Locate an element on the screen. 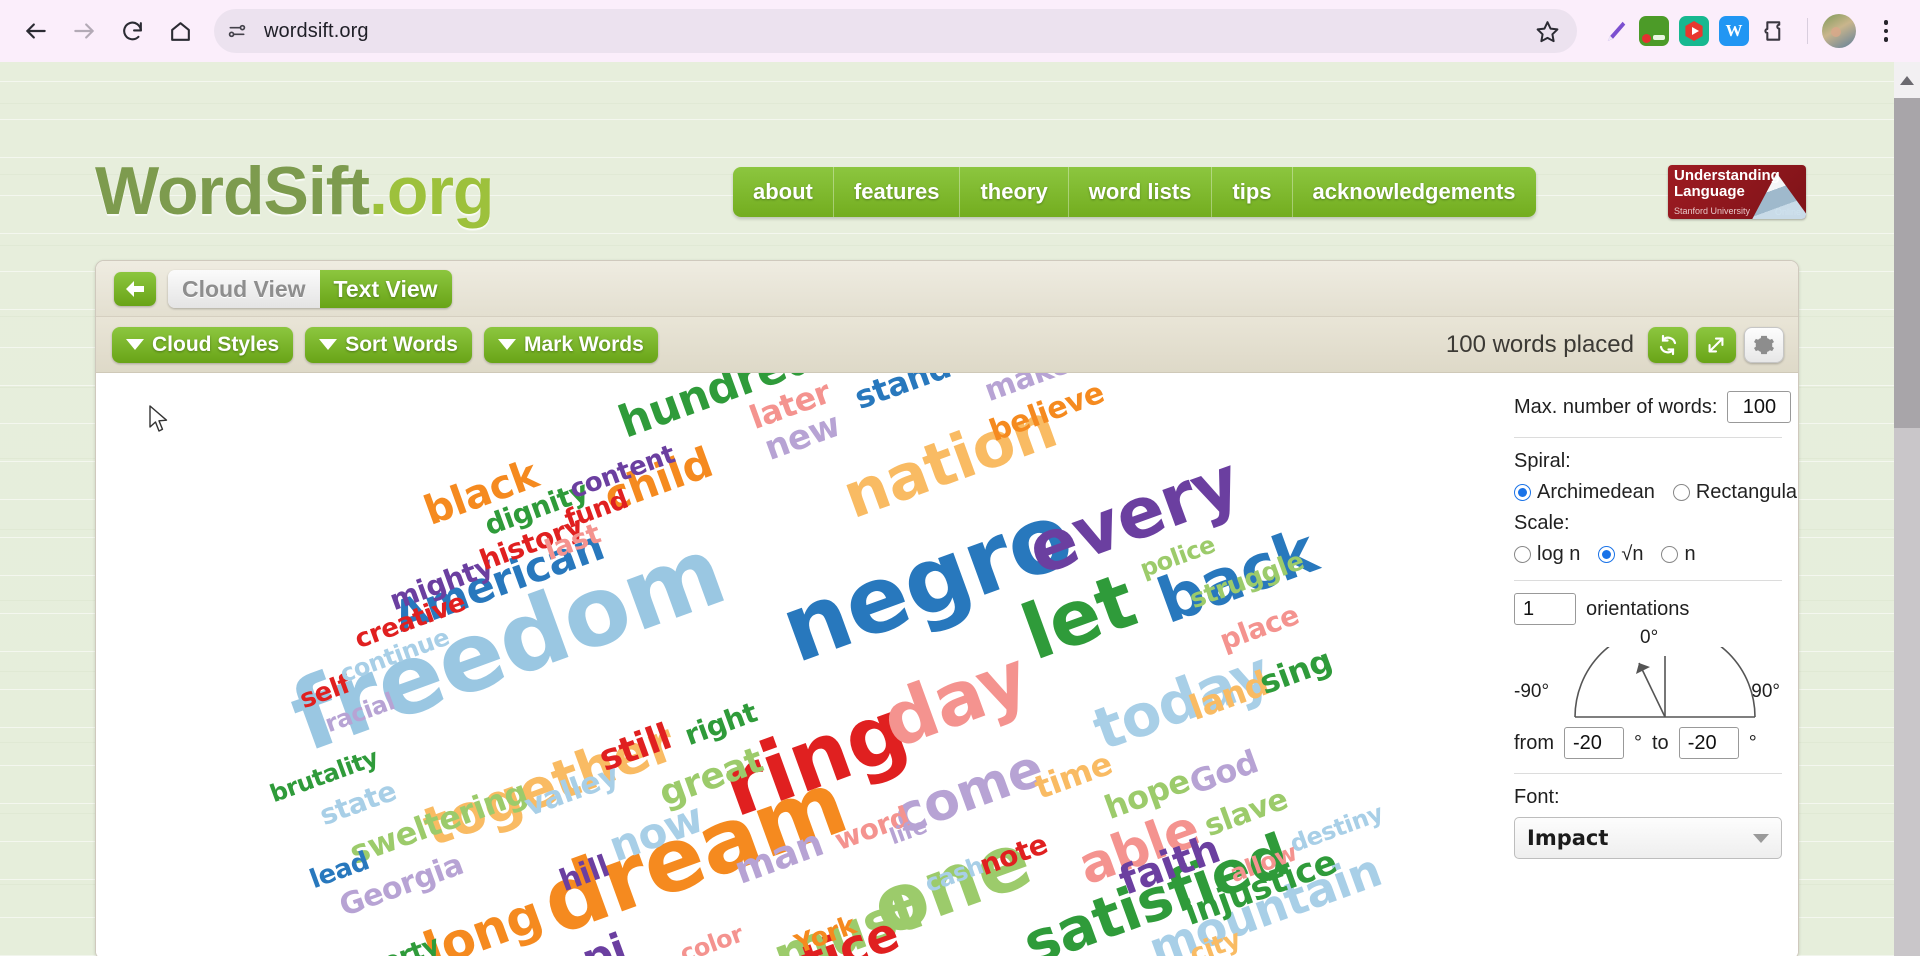  spiral-option-rectangular: Rectangular is located at coordinates (1735, 492).